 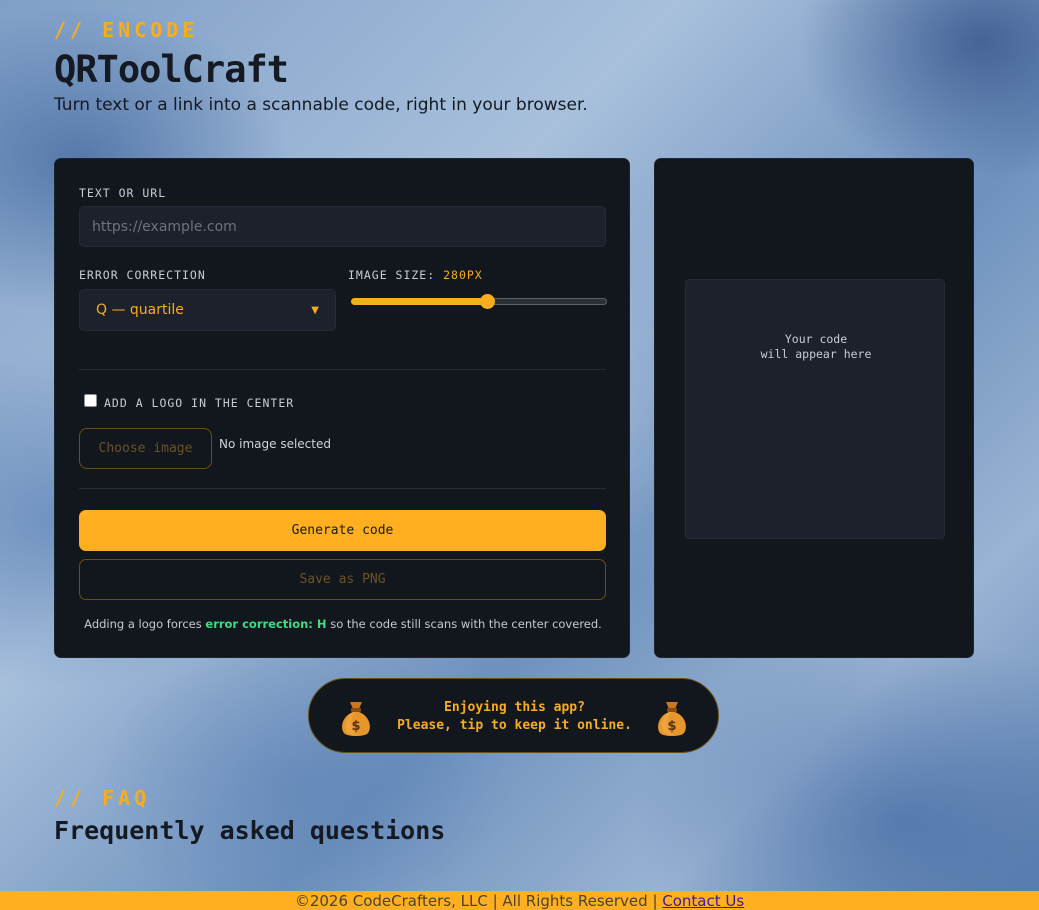 I want to click on error-correction-label: ERROR CORRECTION, so click(x=142, y=275).